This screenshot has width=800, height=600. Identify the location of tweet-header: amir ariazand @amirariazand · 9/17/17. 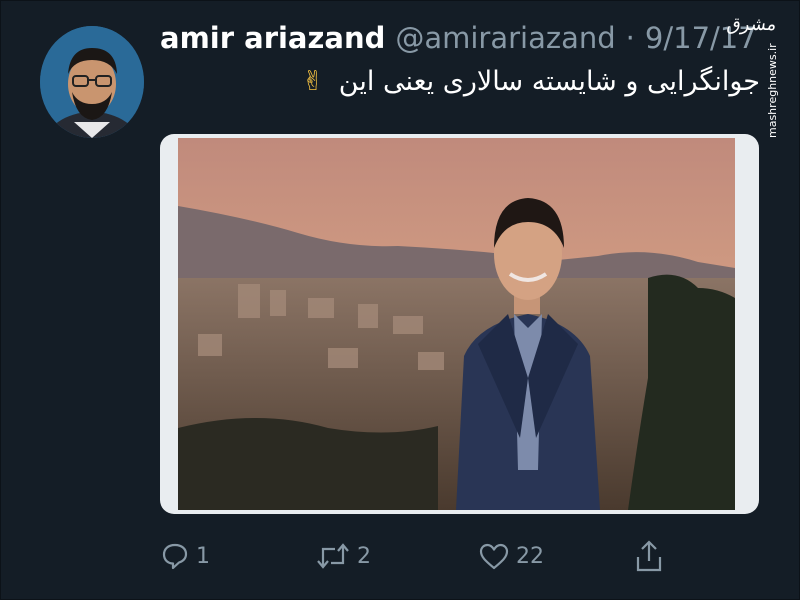
(458, 38).